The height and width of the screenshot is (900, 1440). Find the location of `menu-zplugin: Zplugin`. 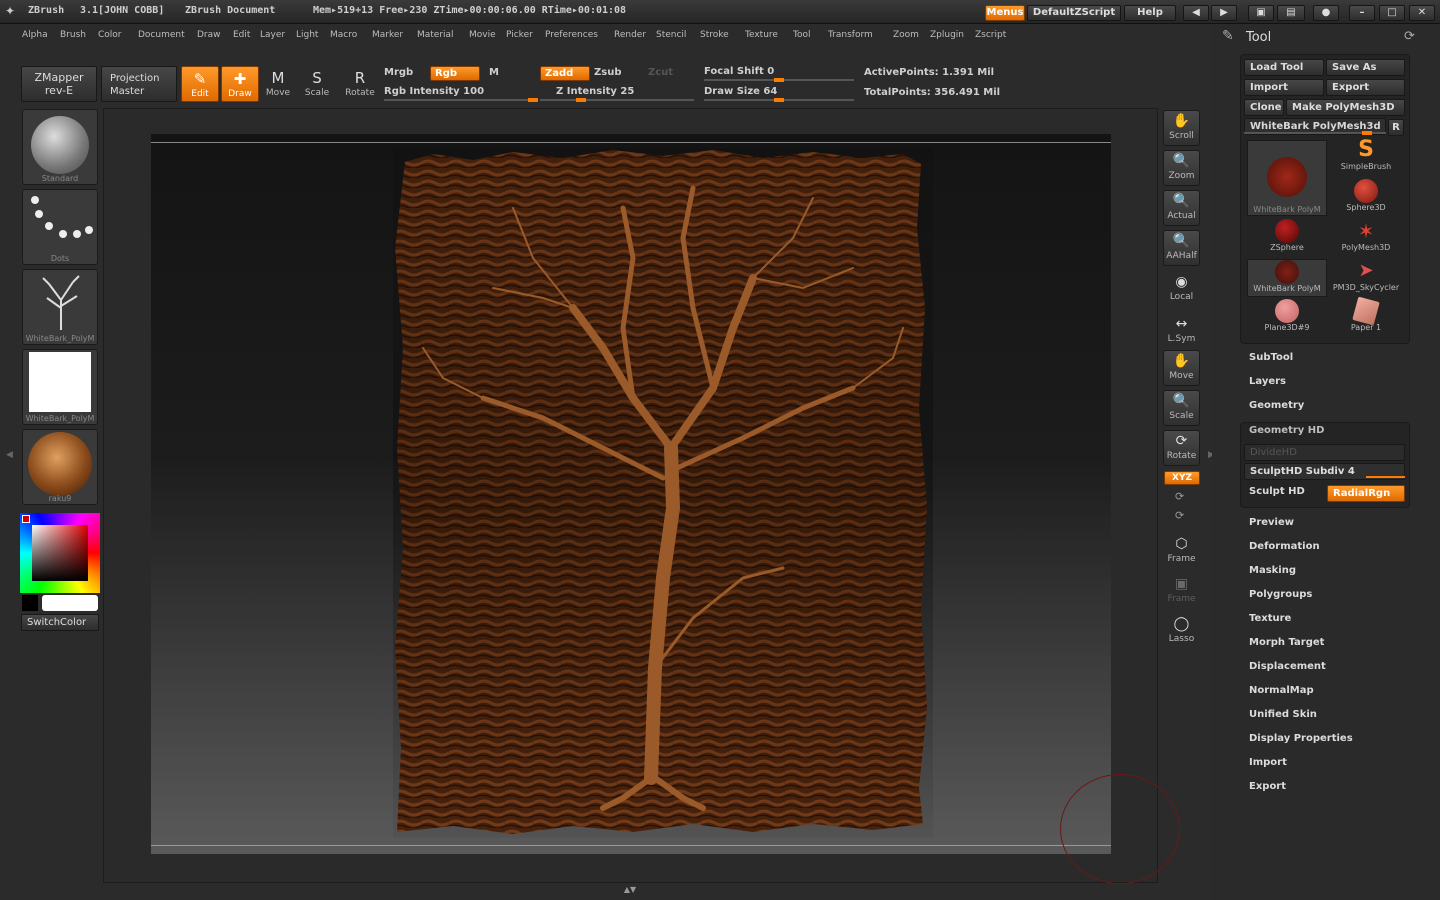

menu-zplugin: Zplugin is located at coordinates (947, 35).